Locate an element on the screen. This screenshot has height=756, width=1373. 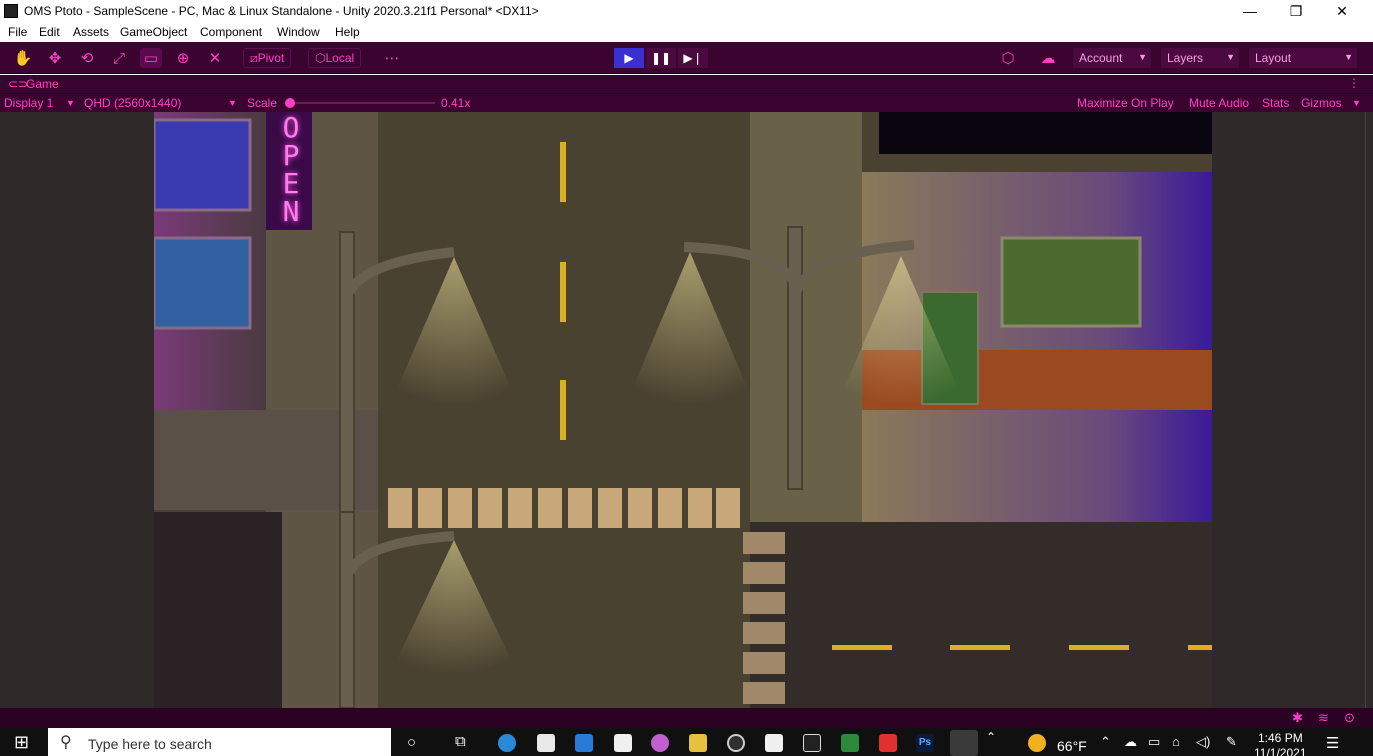
rect-tool-icon: ▭ is located at coordinates (151, 58).